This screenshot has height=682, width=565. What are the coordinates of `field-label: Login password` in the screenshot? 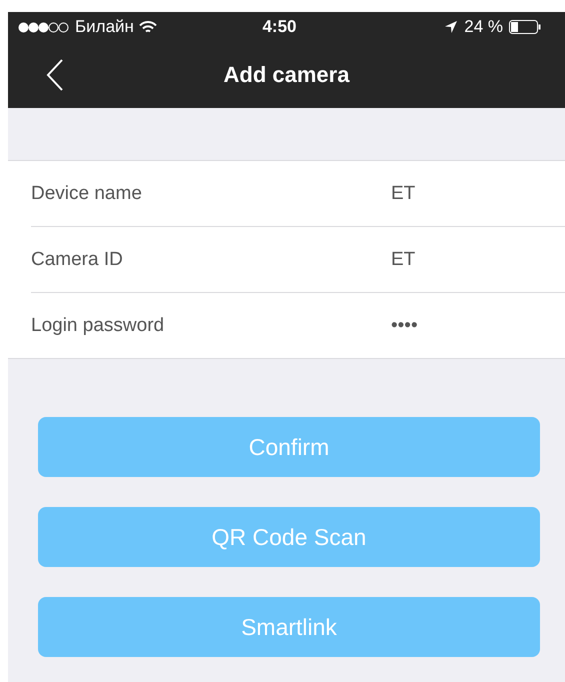 It's located at (98, 325).